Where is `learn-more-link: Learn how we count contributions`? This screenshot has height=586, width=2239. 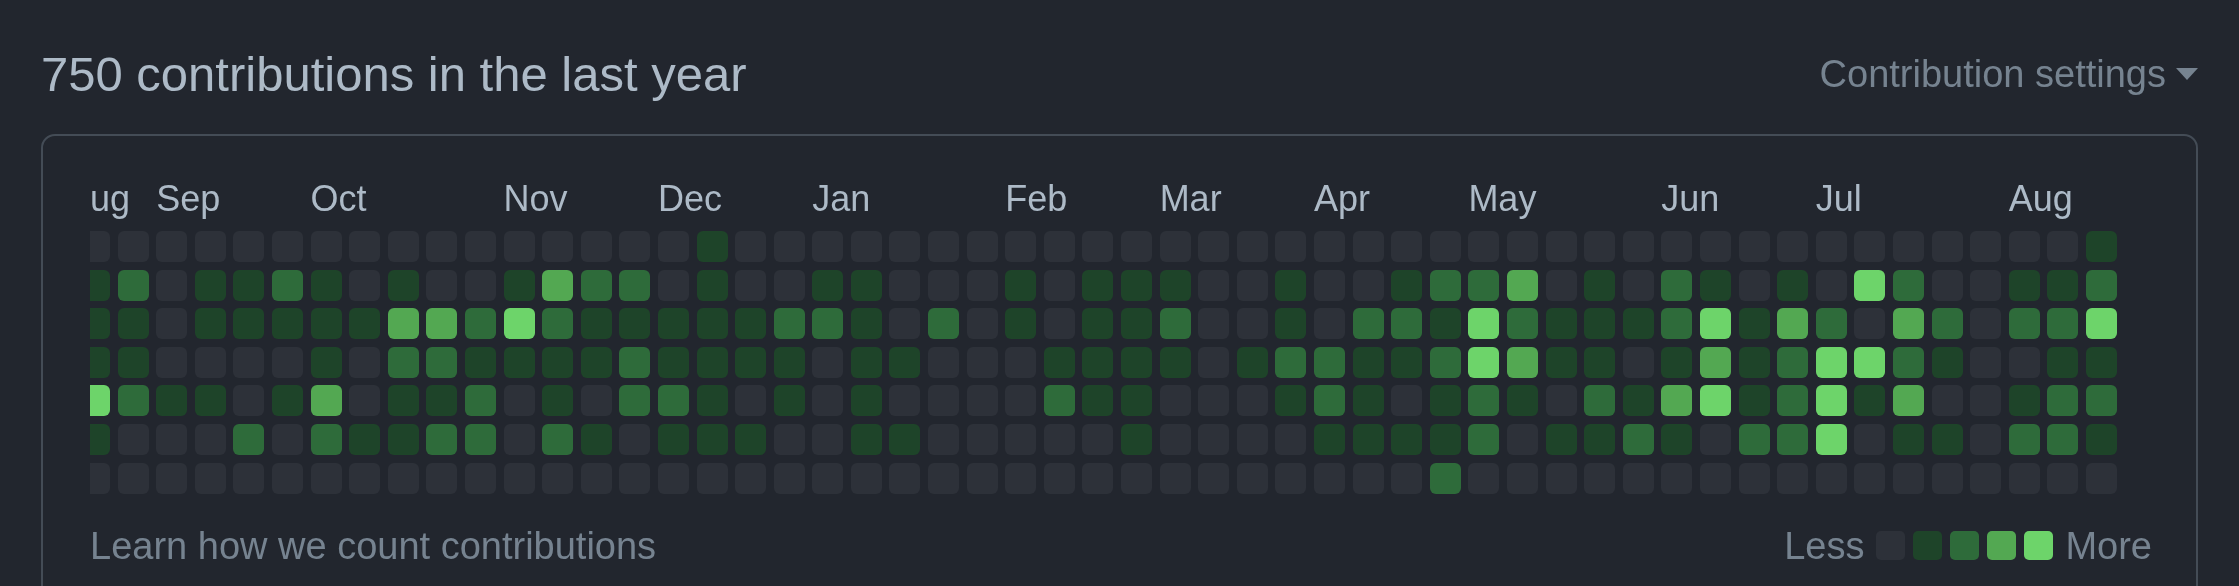 learn-more-link: Learn how we count contributions is located at coordinates (373, 545).